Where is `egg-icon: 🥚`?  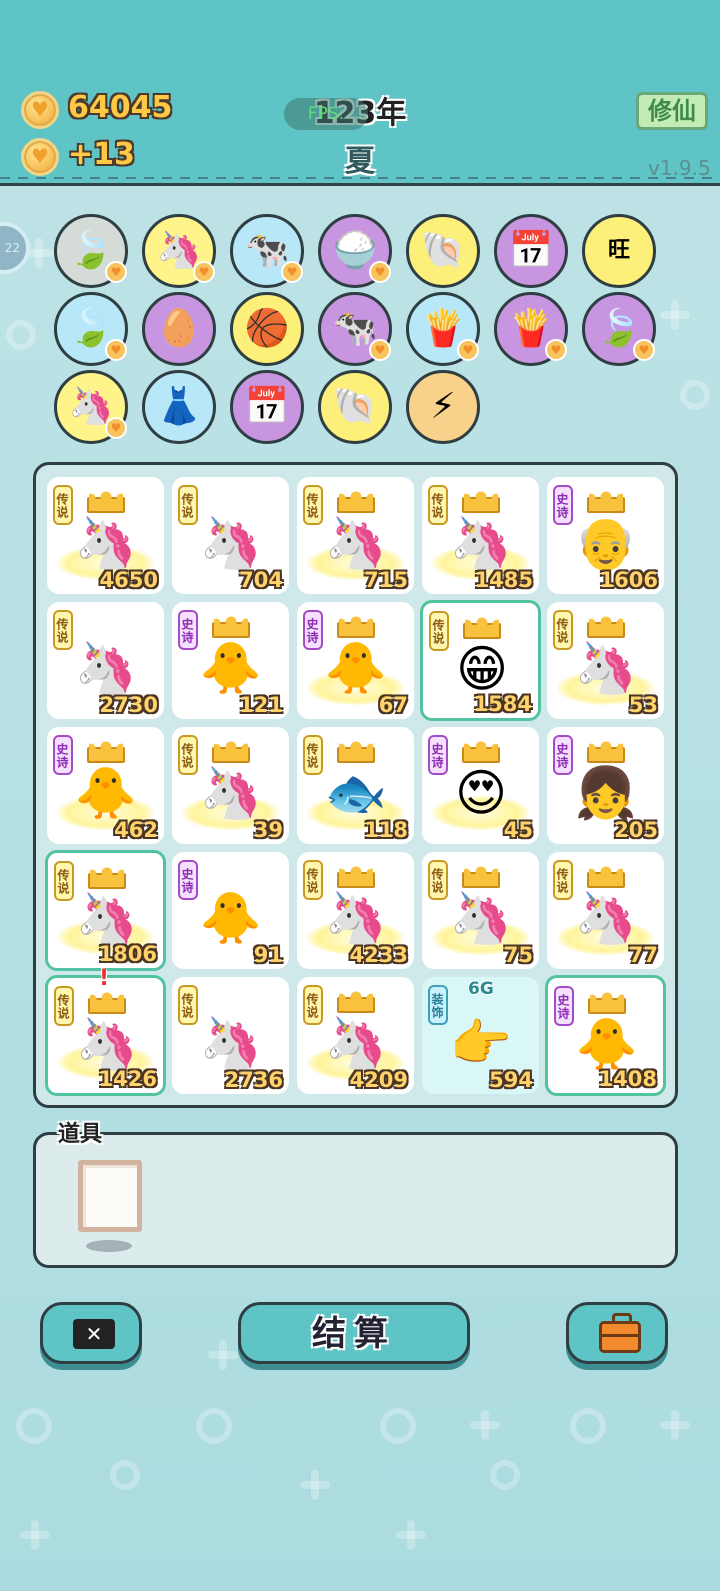
egg-icon: 🥚 is located at coordinates (179, 329).